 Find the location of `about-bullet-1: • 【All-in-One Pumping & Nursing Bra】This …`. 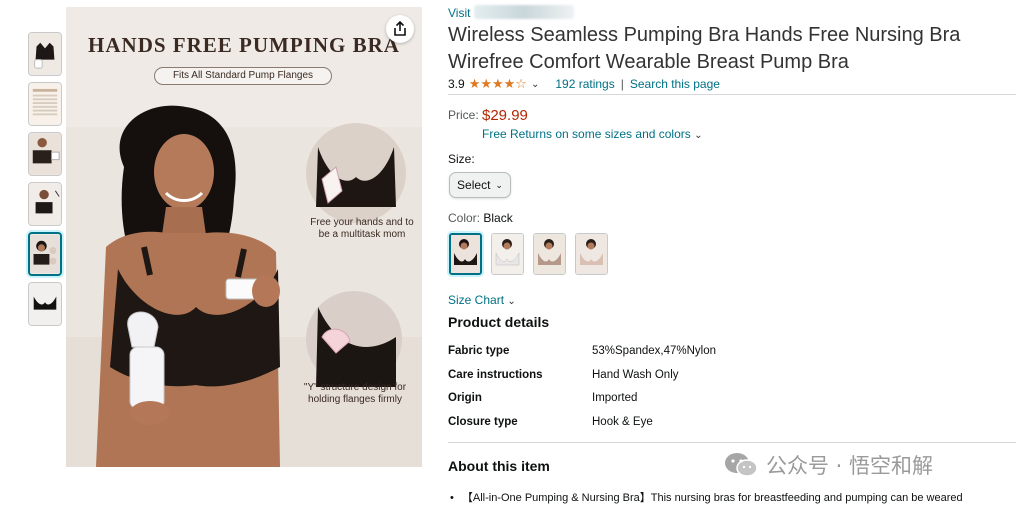

about-bullet-1: • 【All-in-One Pumping & Nursing Bra】This … is located at coordinates (733, 497).